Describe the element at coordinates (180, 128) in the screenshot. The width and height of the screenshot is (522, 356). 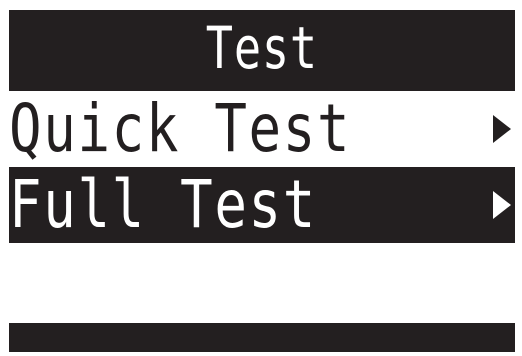
I see `menu-item-label: Quick Test` at that location.